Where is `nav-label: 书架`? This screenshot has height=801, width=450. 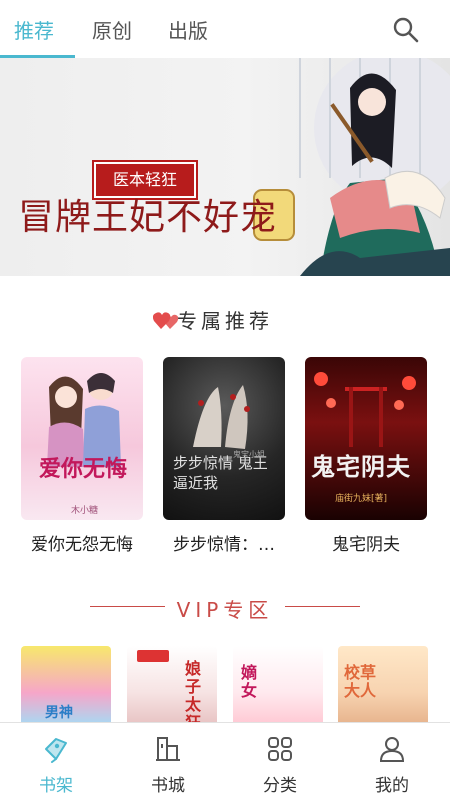 nav-label: 书架 is located at coordinates (56, 786).